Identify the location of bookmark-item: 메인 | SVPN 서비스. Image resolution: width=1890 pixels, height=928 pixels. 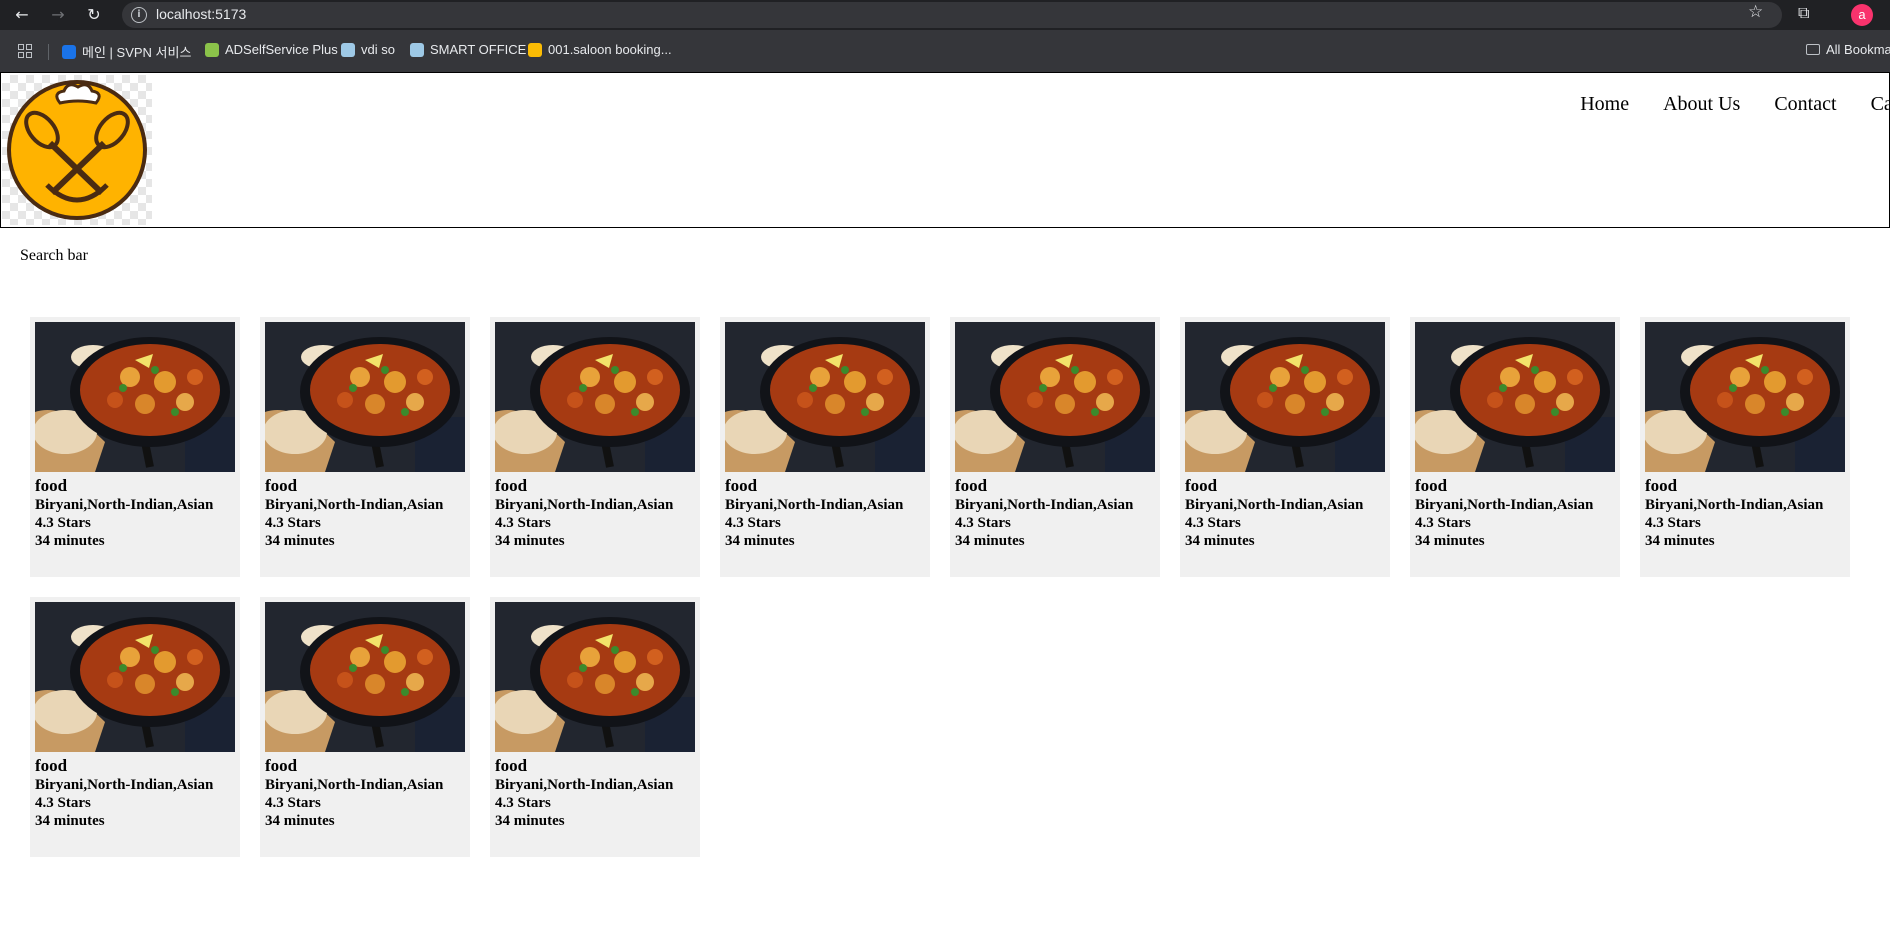
(126, 51).